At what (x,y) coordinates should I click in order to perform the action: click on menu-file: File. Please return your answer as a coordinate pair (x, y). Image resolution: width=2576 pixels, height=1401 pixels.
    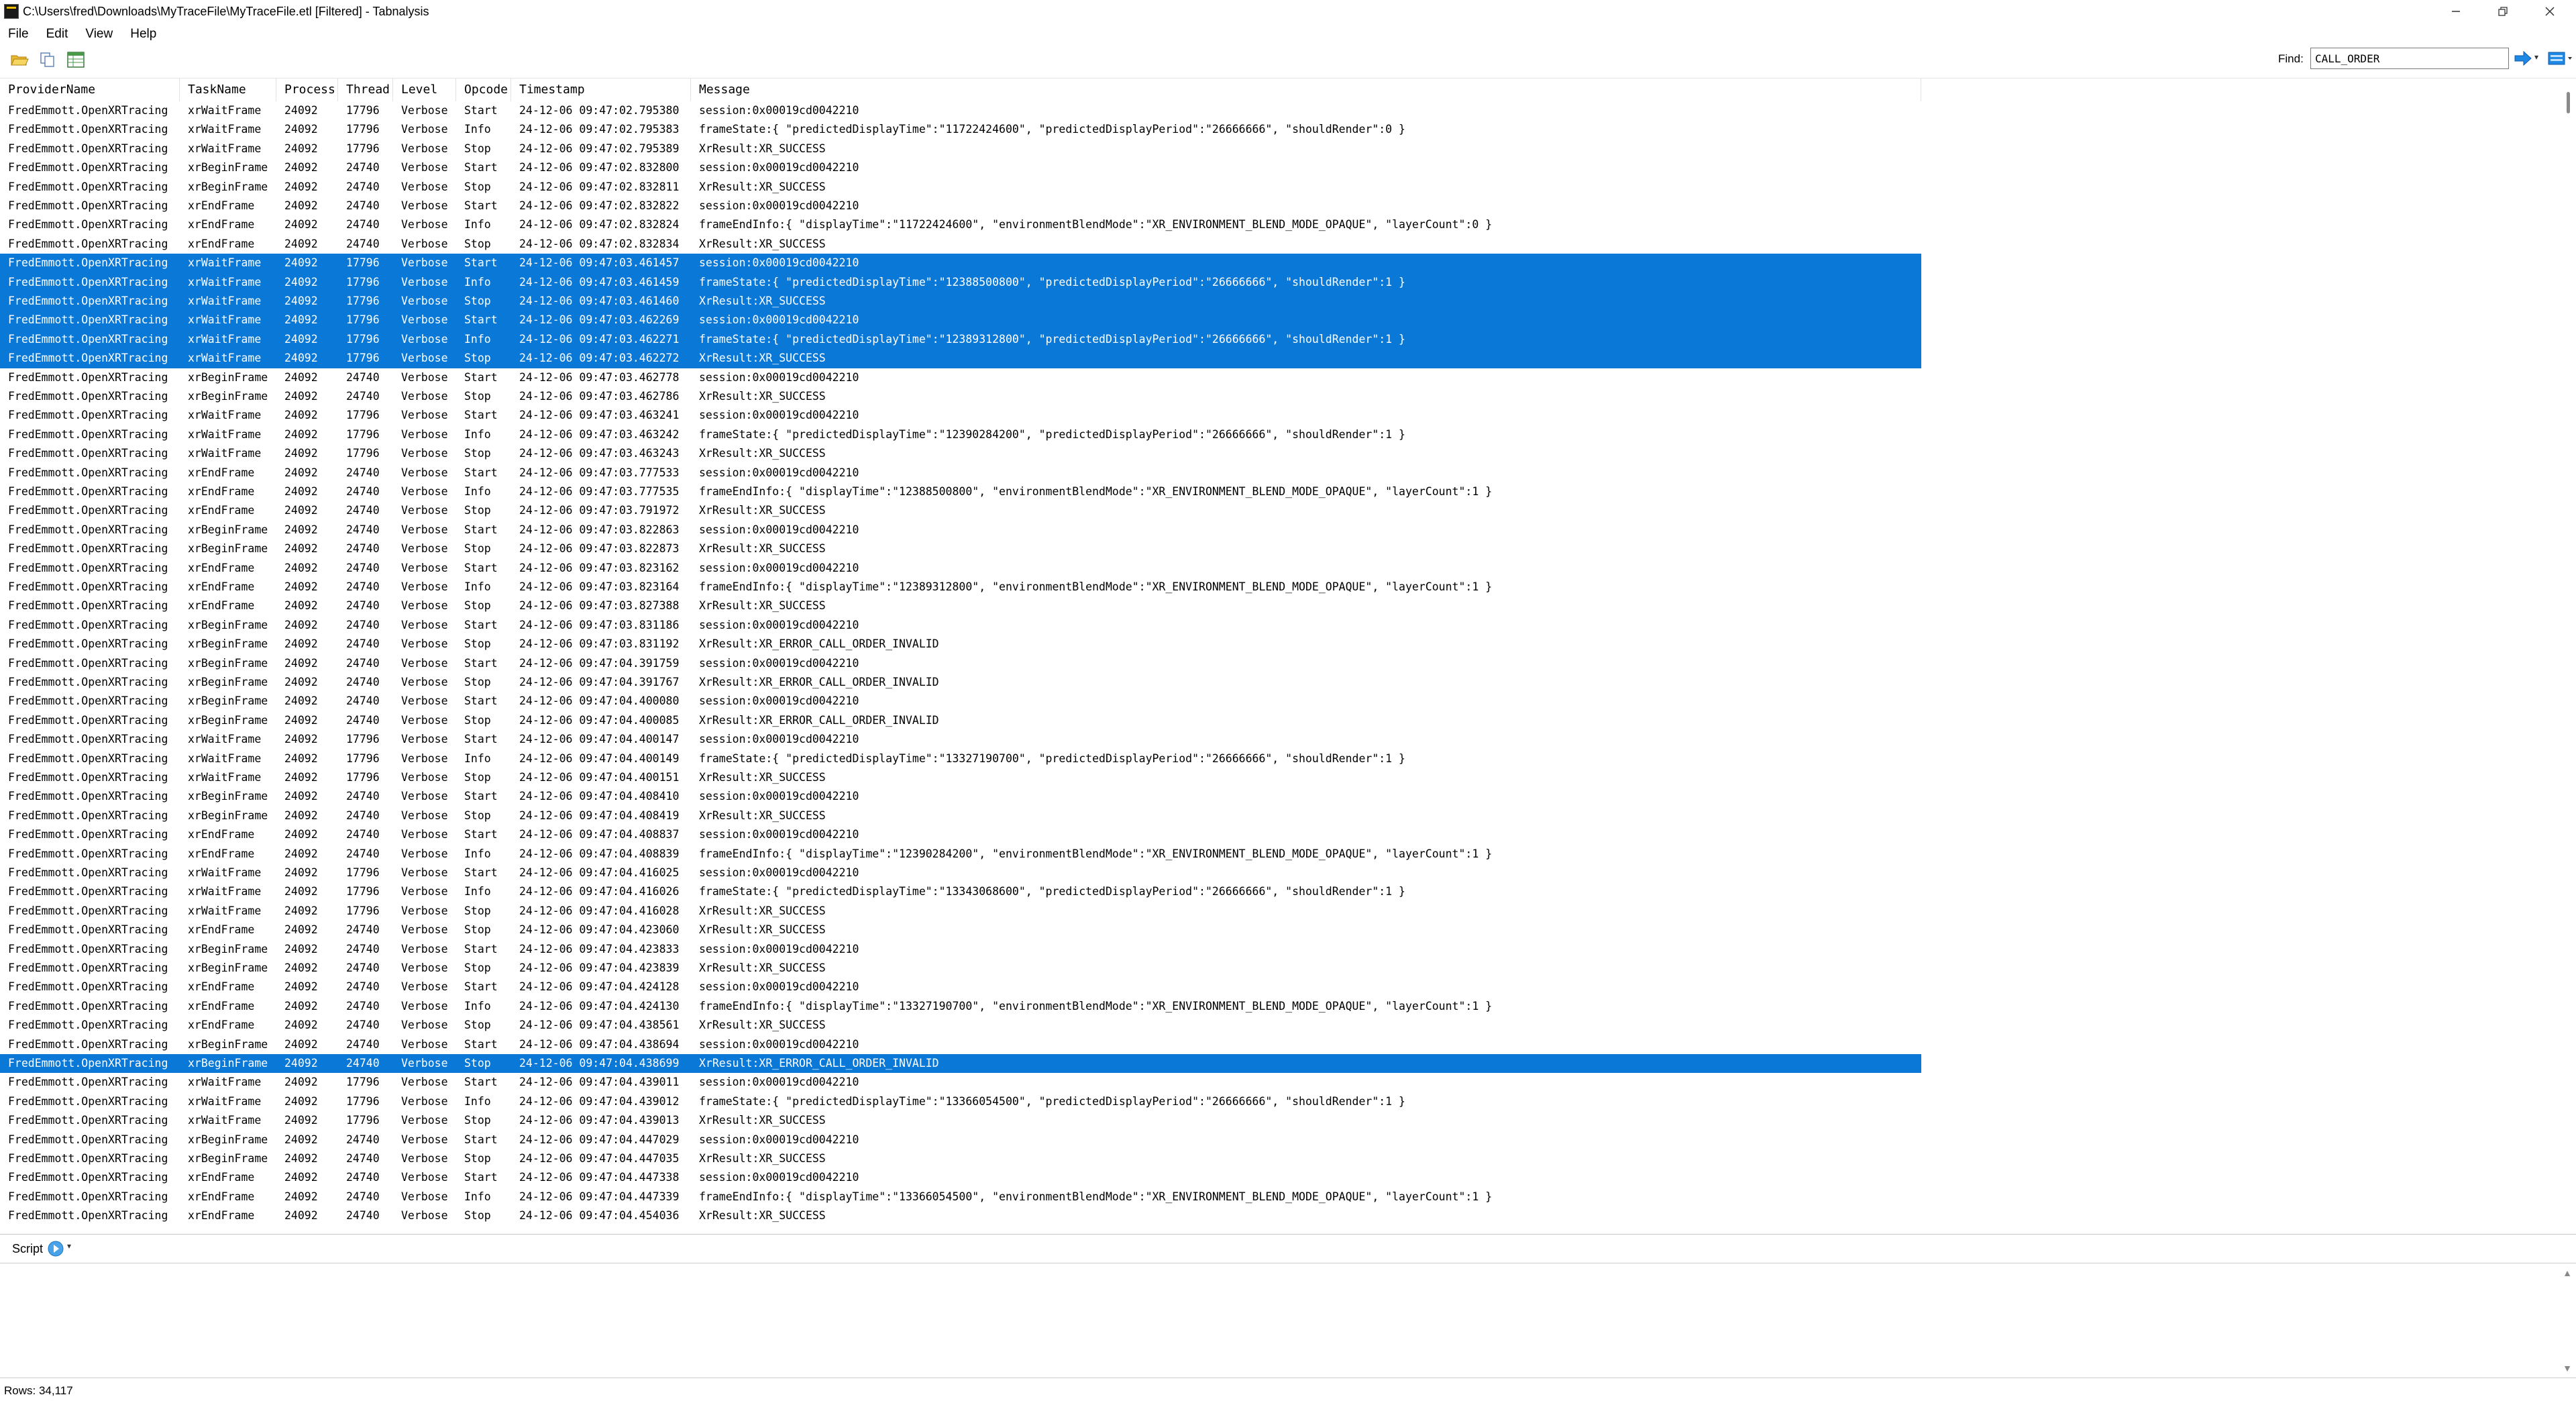
    Looking at the image, I should click on (19, 34).